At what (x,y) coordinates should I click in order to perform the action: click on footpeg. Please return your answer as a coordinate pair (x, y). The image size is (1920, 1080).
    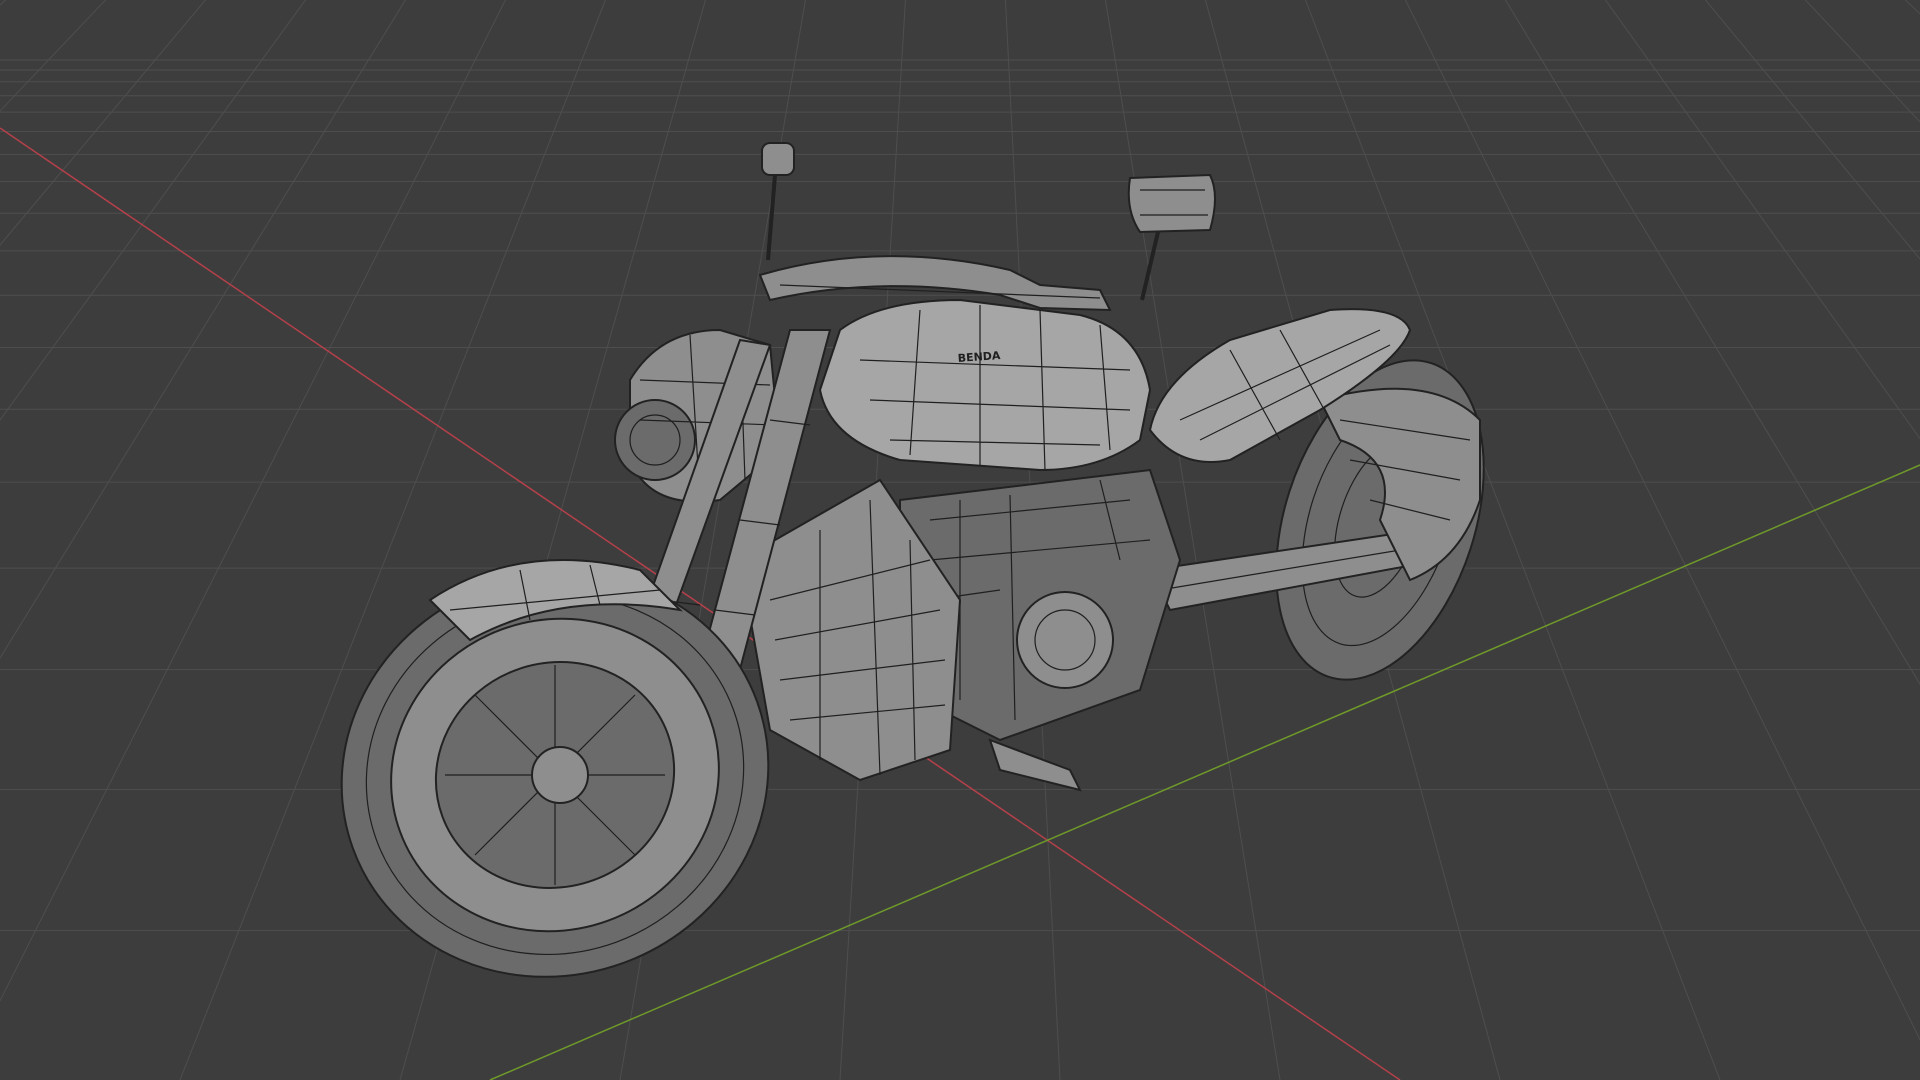
    Looking at the image, I should click on (1035, 765).